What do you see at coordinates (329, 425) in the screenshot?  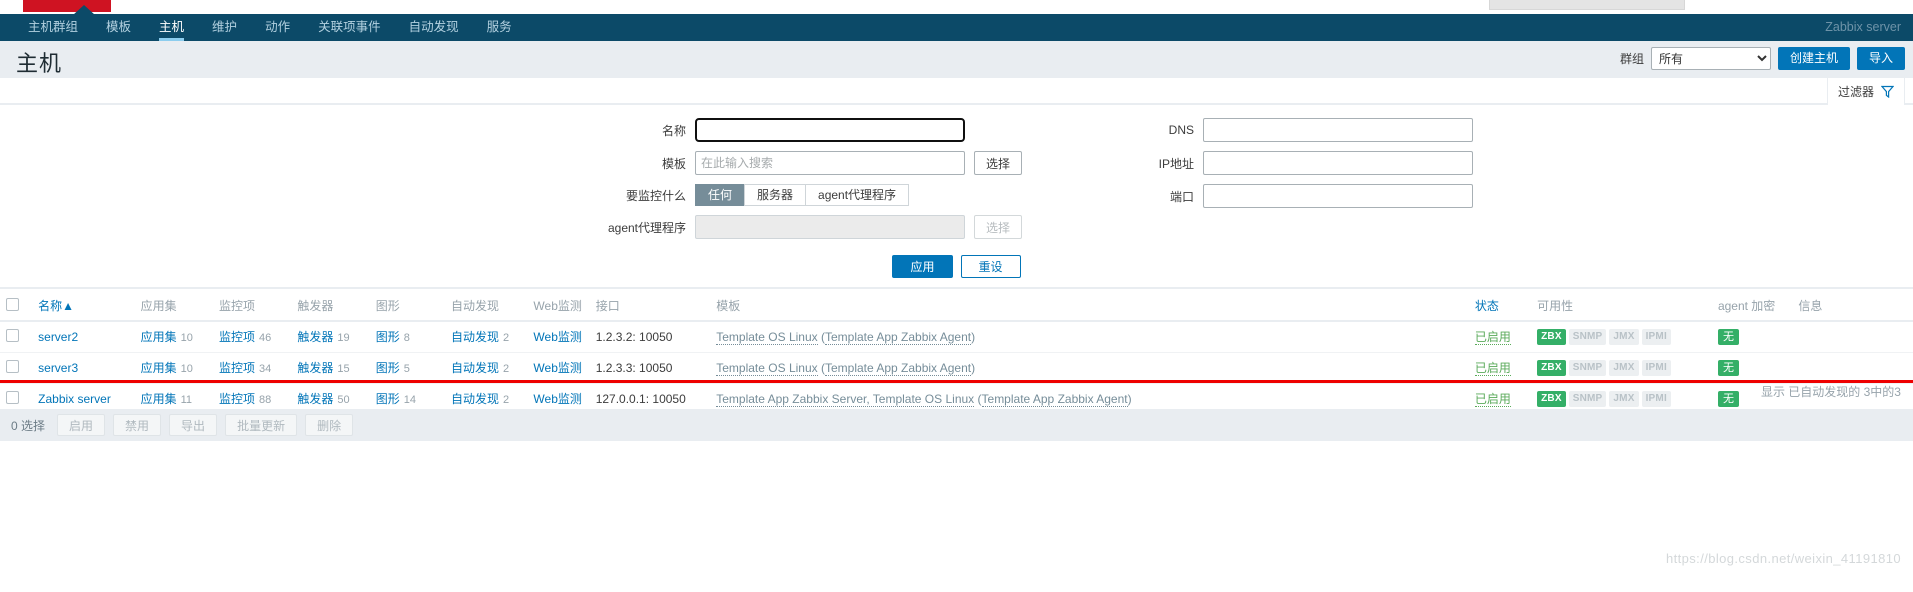 I see `delete-button: 删除` at bounding box center [329, 425].